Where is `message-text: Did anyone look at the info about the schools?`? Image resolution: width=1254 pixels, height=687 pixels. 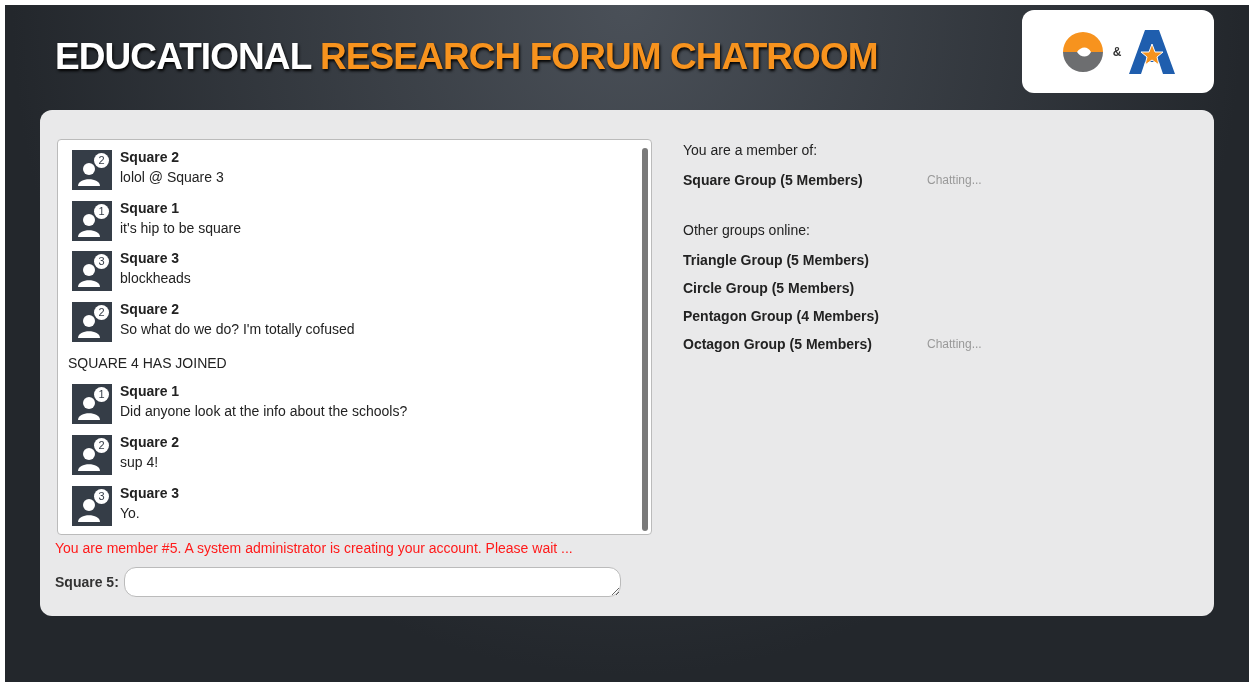 message-text: Did anyone look at the info about the schools? is located at coordinates (264, 412).